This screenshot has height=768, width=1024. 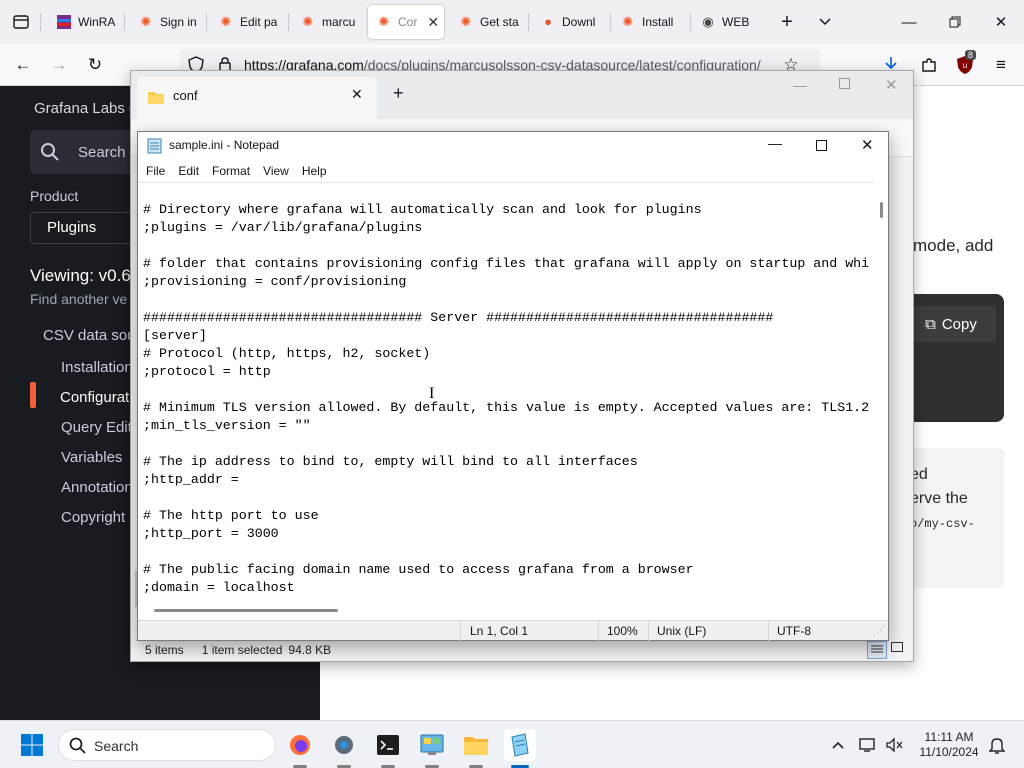 I want to click on menu-format: Format, so click(x=231, y=171).